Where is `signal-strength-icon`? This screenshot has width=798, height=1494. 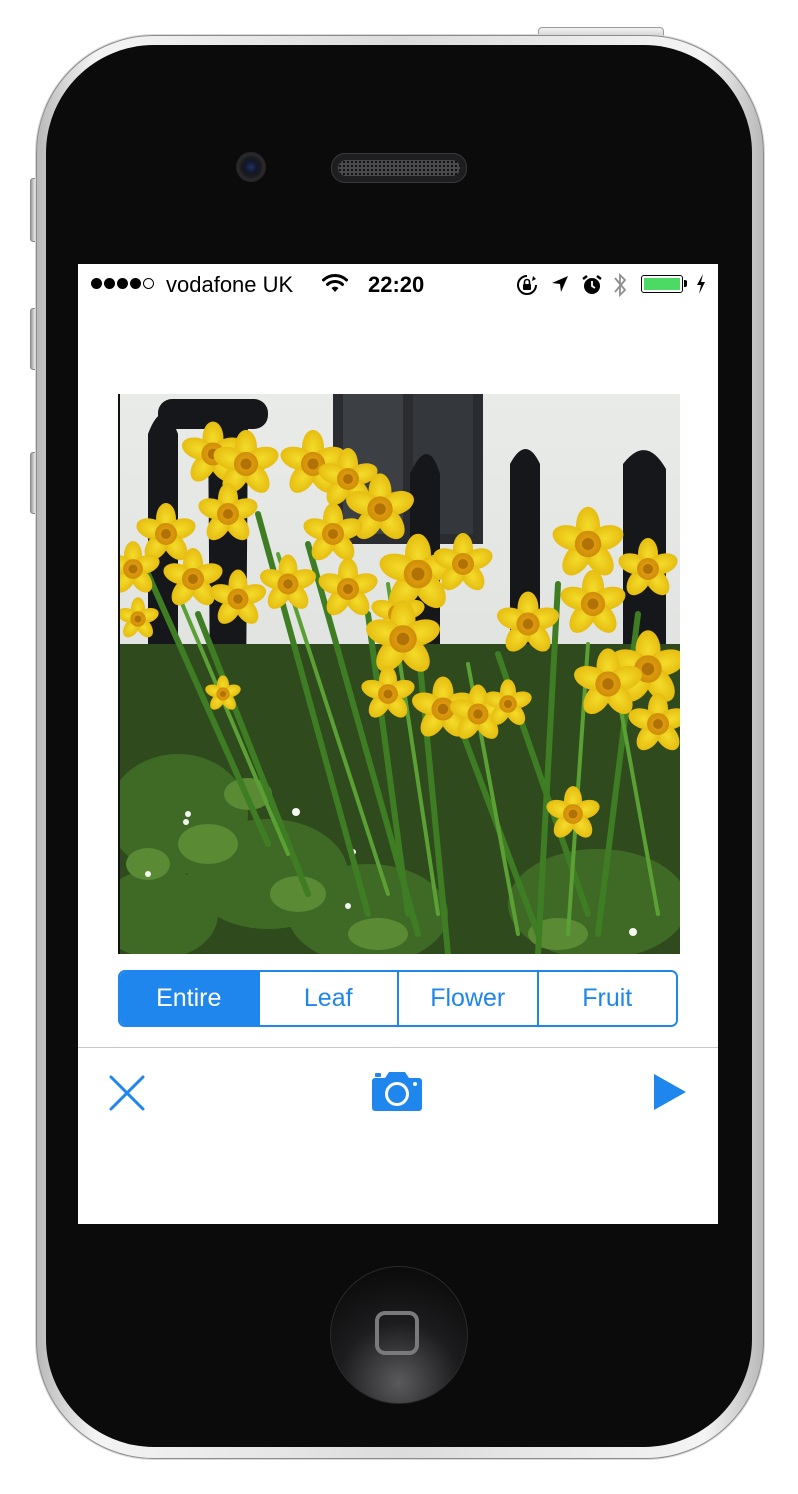
signal-strength-icon is located at coordinates (122, 283).